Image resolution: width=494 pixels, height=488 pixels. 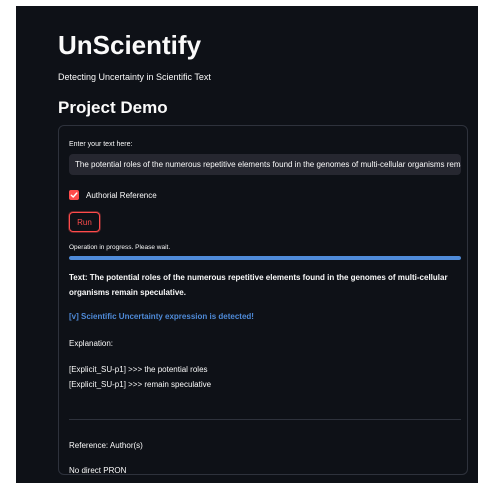 What do you see at coordinates (130, 45) in the screenshot?
I see `app-title: UnScientify` at bounding box center [130, 45].